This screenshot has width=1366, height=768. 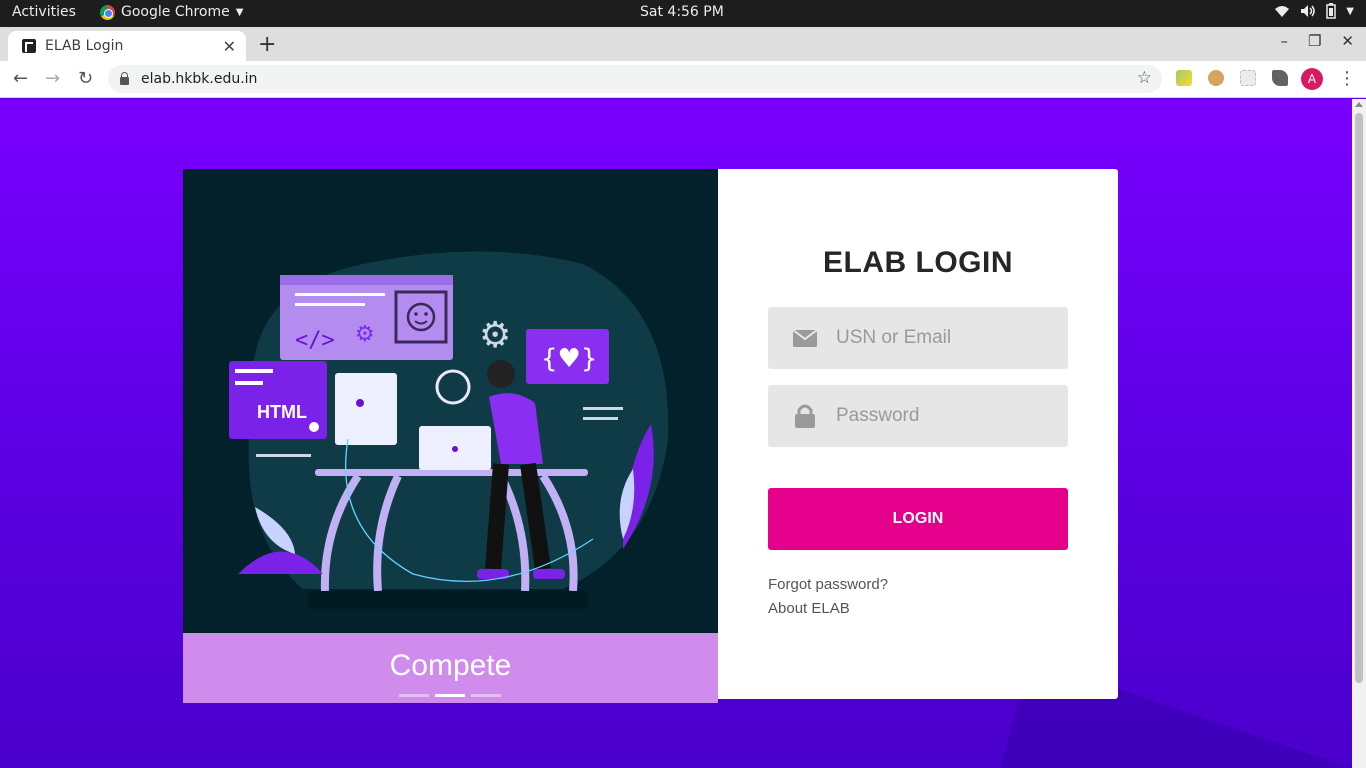 I want to click on scroll-thumb, so click(x=1359, y=398).